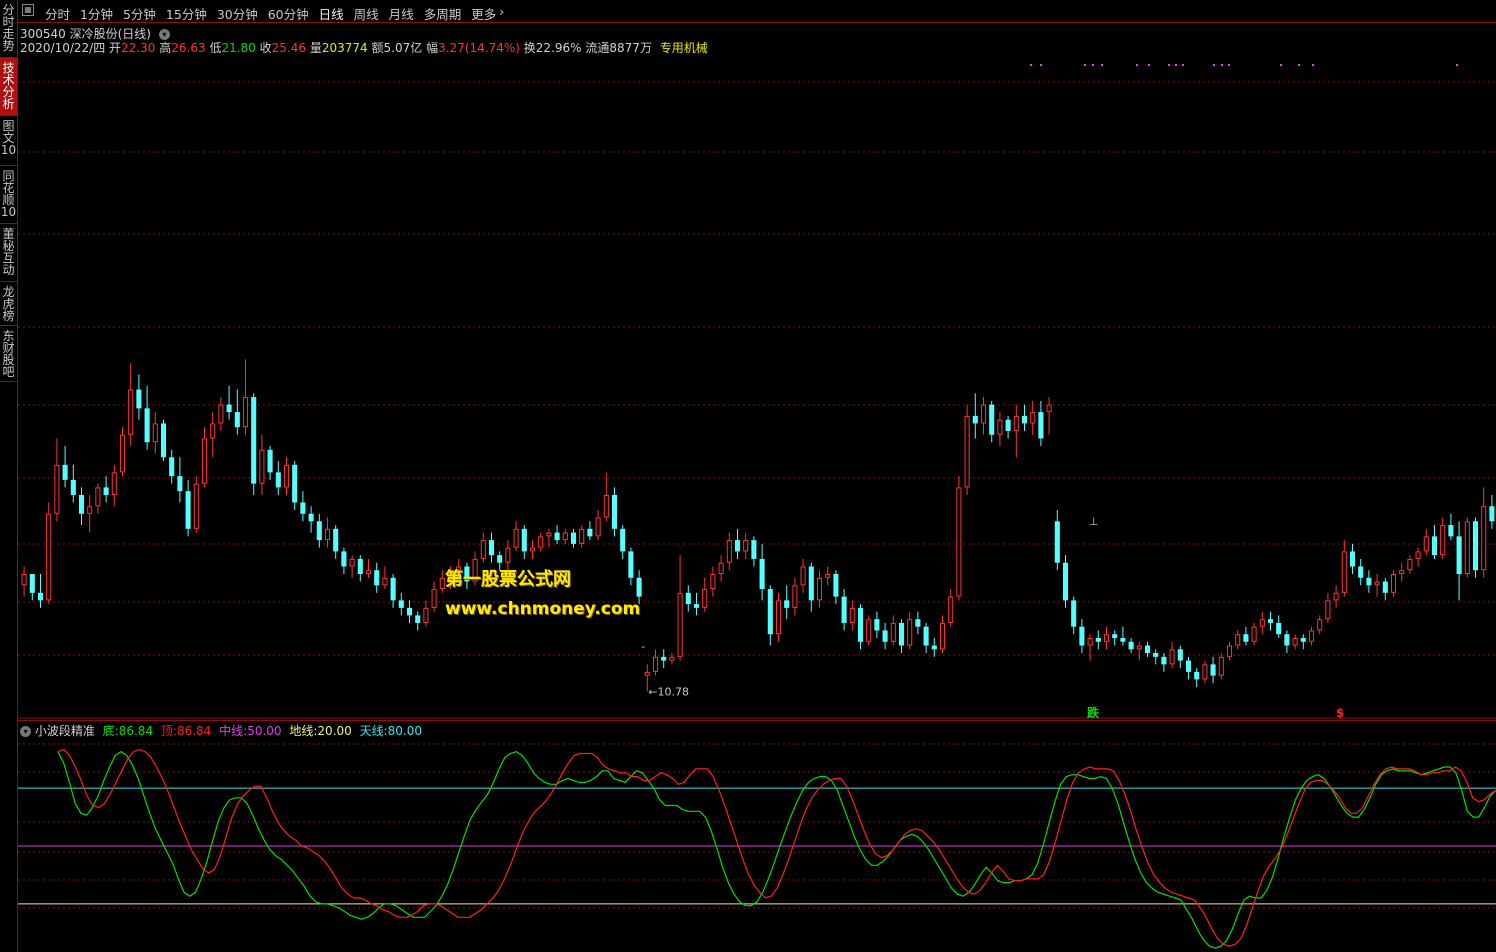 This screenshot has width=1496, height=952. What do you see at coordinates (186, 13) in the screenshot?
I see `period-tab-3: 15分钟` at bounding box center [186, 13].